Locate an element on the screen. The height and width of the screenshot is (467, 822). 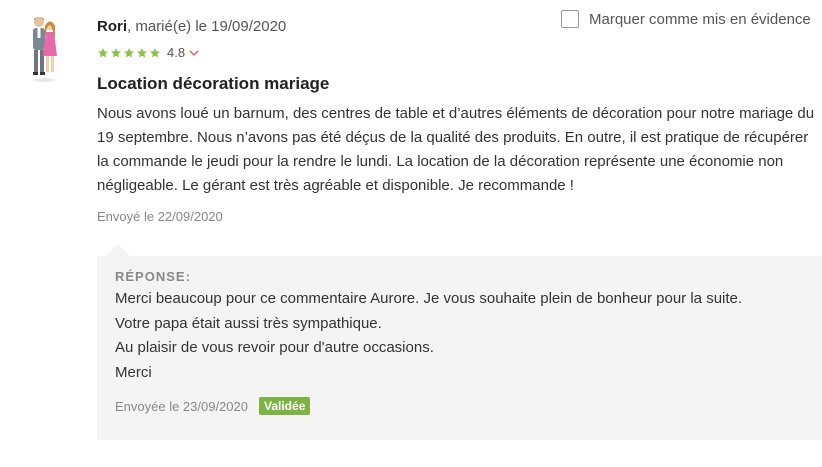
star-rating is located at coordinates (129, 53).